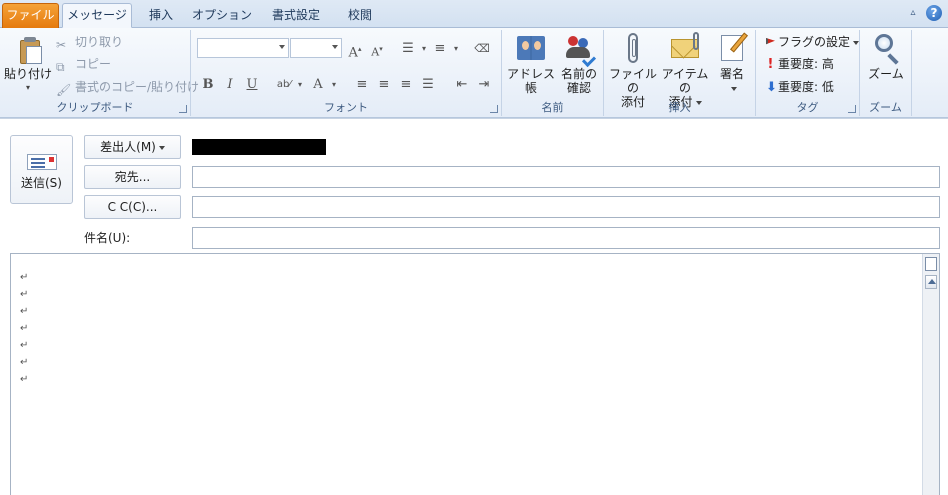 This screenshot has height=495, width=948. I want to click on attach-item-label-1: アイテムの, so click(685, 81).